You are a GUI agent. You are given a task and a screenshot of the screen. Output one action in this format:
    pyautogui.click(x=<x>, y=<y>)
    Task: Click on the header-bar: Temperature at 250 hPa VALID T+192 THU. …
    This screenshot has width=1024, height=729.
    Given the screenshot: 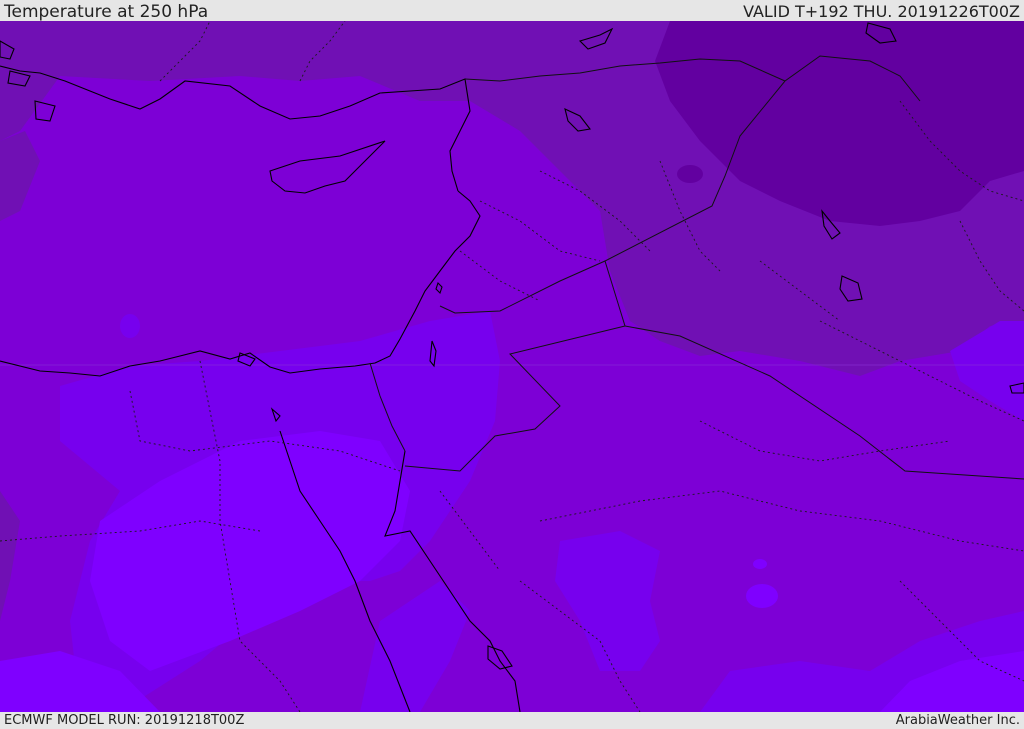 What is the action you would take?
    pyautogui.click(x=512, y=10)
    